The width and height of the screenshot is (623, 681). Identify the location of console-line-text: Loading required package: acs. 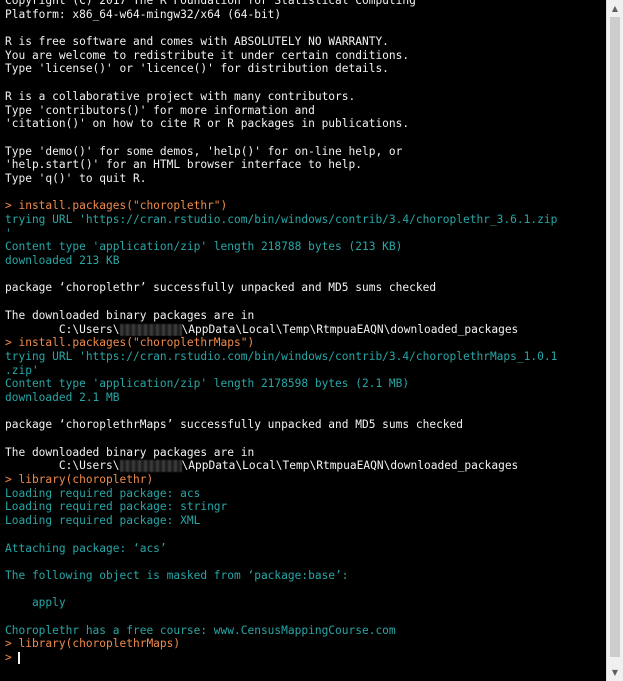
(103, 493).